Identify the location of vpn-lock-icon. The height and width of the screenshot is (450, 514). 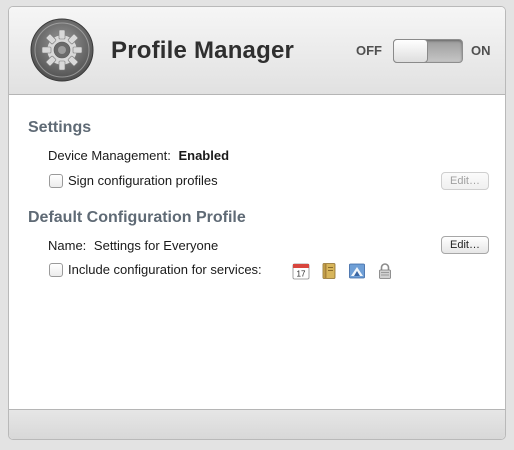
(385, 271).